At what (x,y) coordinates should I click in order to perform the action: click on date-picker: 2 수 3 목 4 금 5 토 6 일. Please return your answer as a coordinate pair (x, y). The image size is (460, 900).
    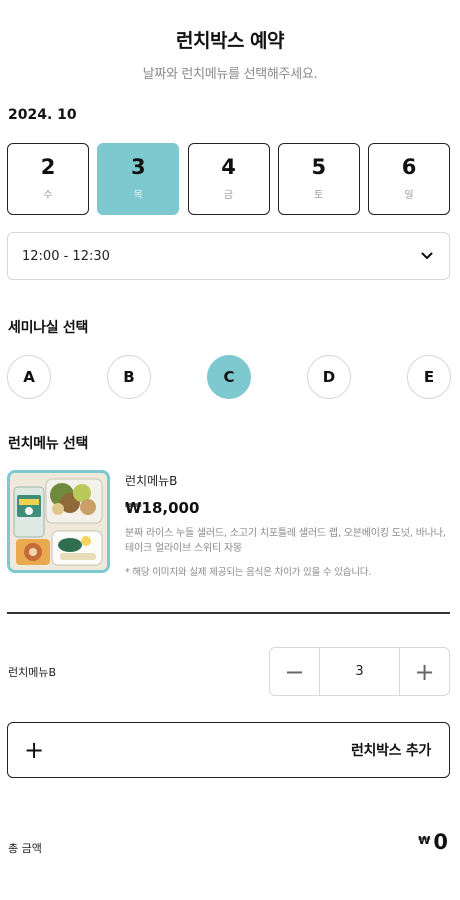
    Looking at the image, I should click on (228, 179).